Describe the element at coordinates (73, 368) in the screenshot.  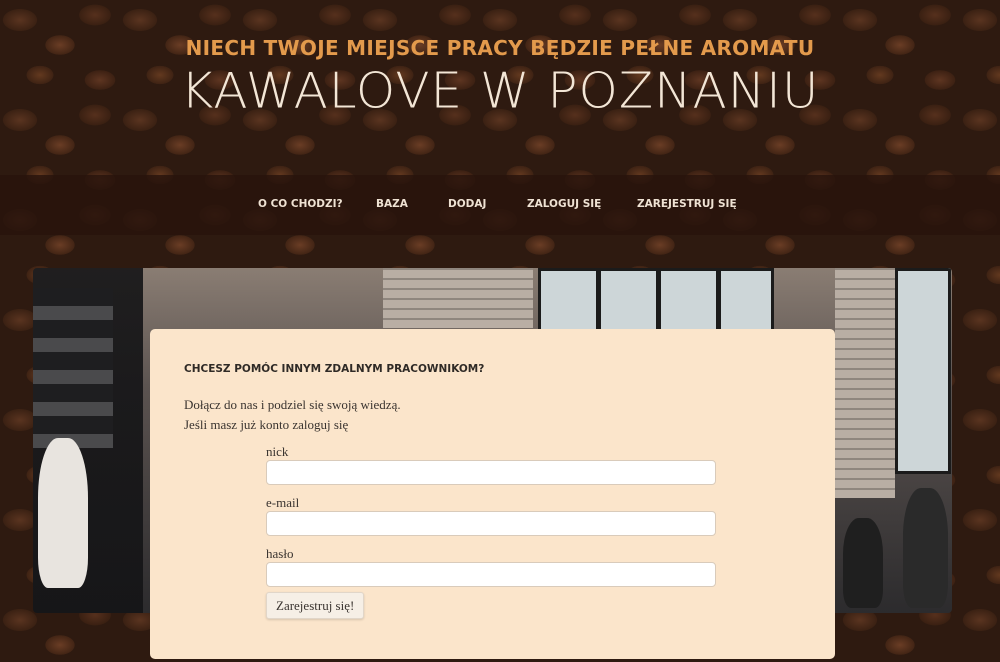
I see `shelf-decoration` at that location.